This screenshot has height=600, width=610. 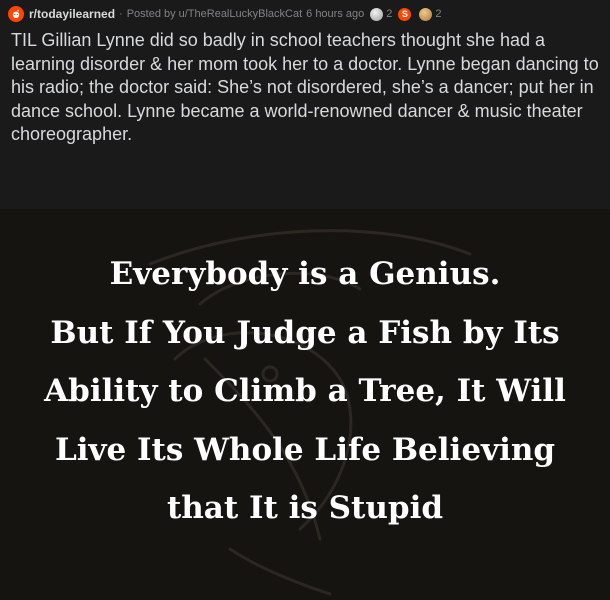 I want to click on quote-line: But If You Judge a Fish by Its, so click(x=305, y=332).